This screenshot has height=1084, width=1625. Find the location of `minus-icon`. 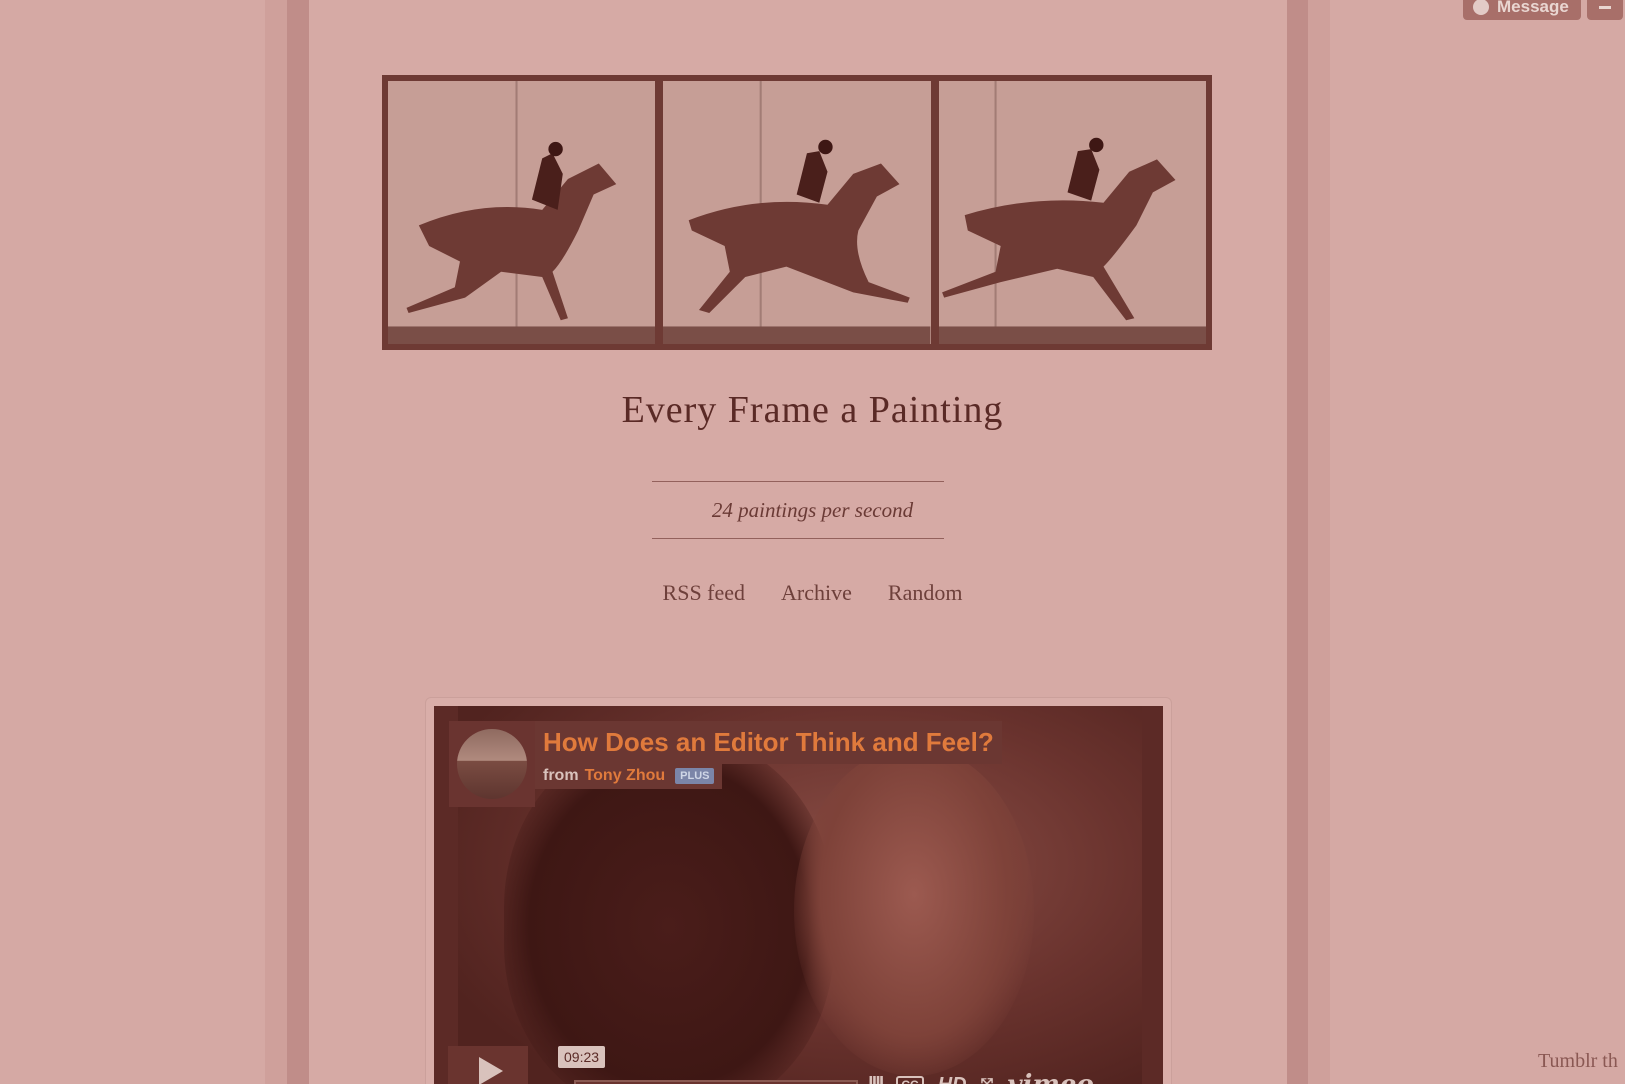

minus-icon is located at coordinates (1605, 7).